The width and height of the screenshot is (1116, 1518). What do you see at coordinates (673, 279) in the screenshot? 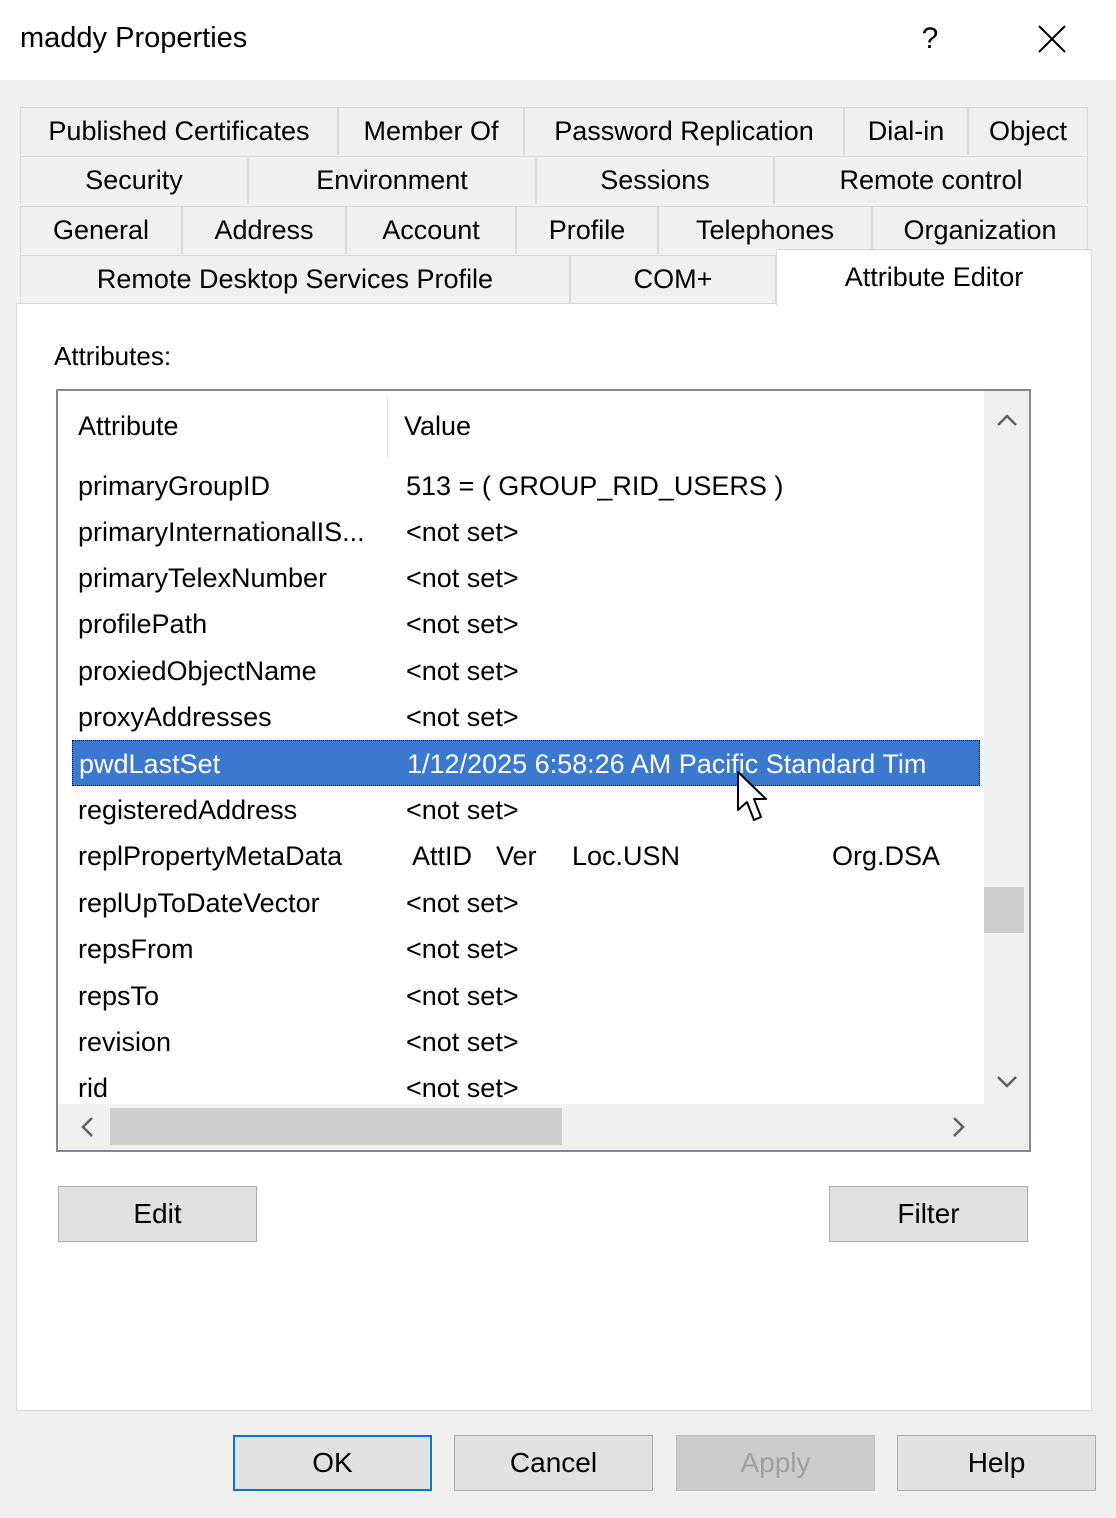
I see `tab-com-plus: COM+` at bounding box center [673, 279].